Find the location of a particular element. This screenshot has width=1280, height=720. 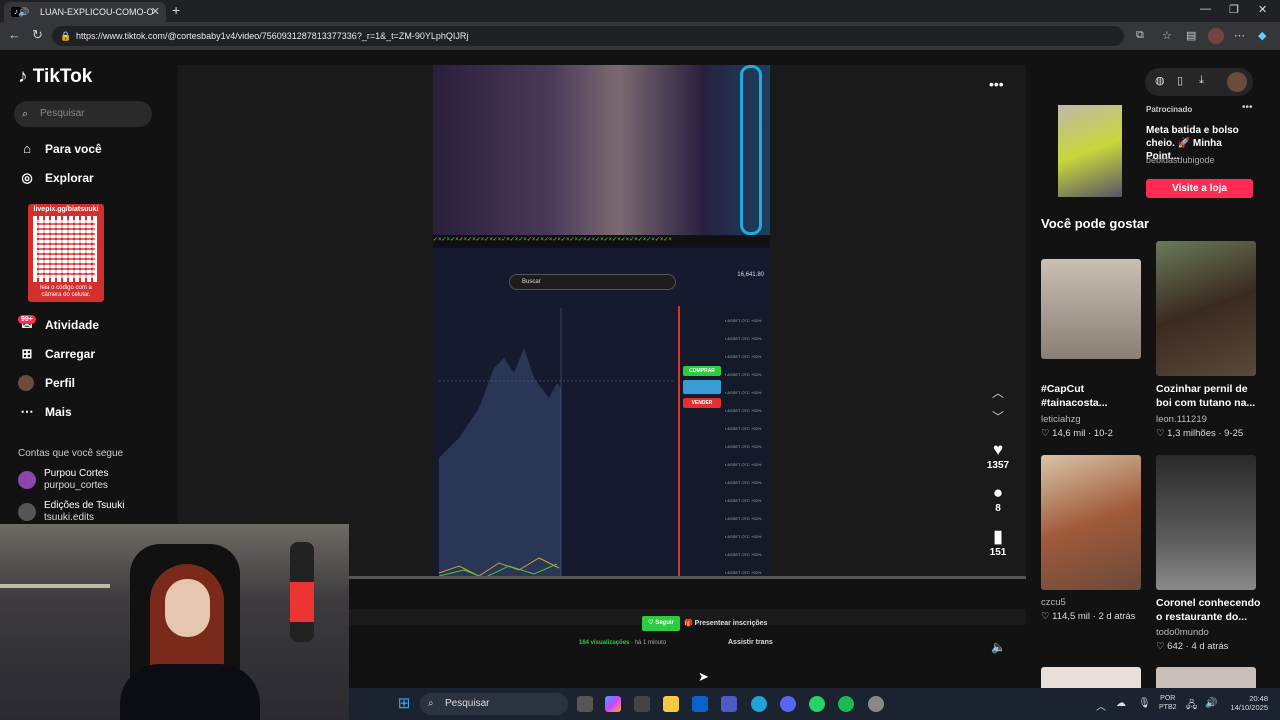

follow-button: ♡ Seguir is located at coordinates (661, 623).